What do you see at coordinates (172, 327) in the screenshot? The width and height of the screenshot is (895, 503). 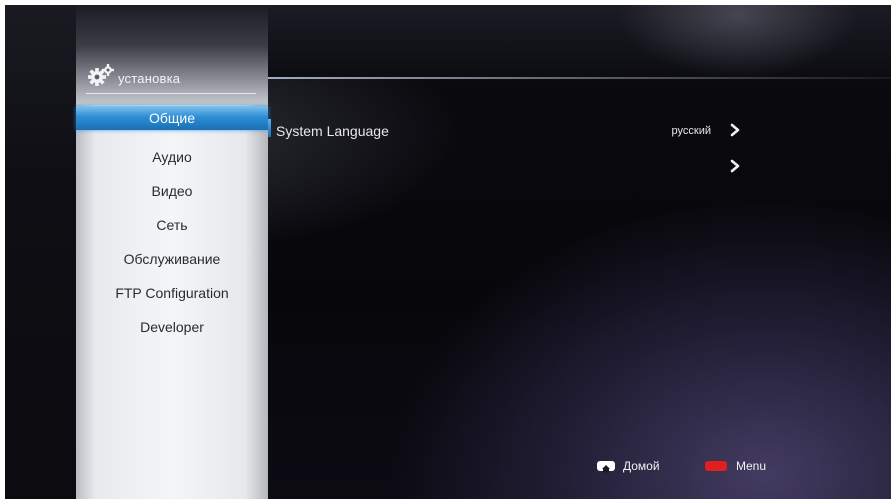 I see `menu-item-developer: Developer` at bounding box center [172, 327].